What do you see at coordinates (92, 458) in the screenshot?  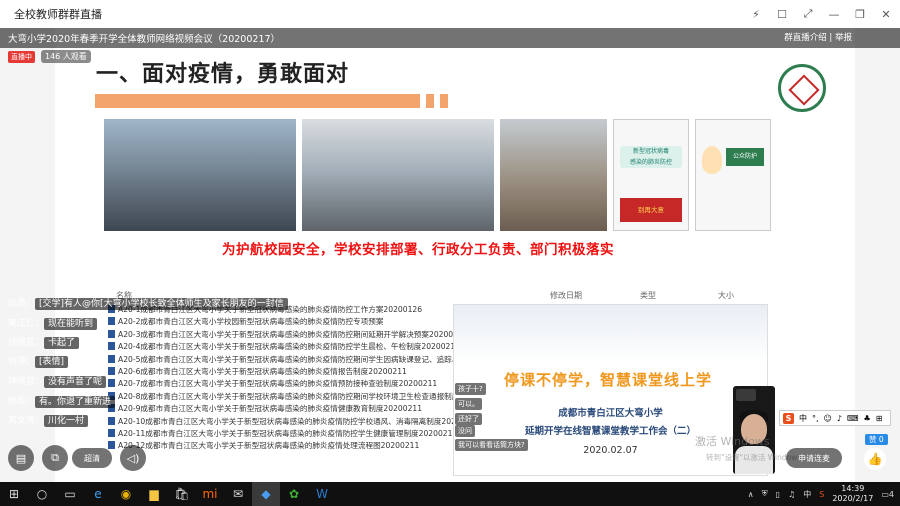 I see `quality-button: 超清` at bounding box center [92, 458].